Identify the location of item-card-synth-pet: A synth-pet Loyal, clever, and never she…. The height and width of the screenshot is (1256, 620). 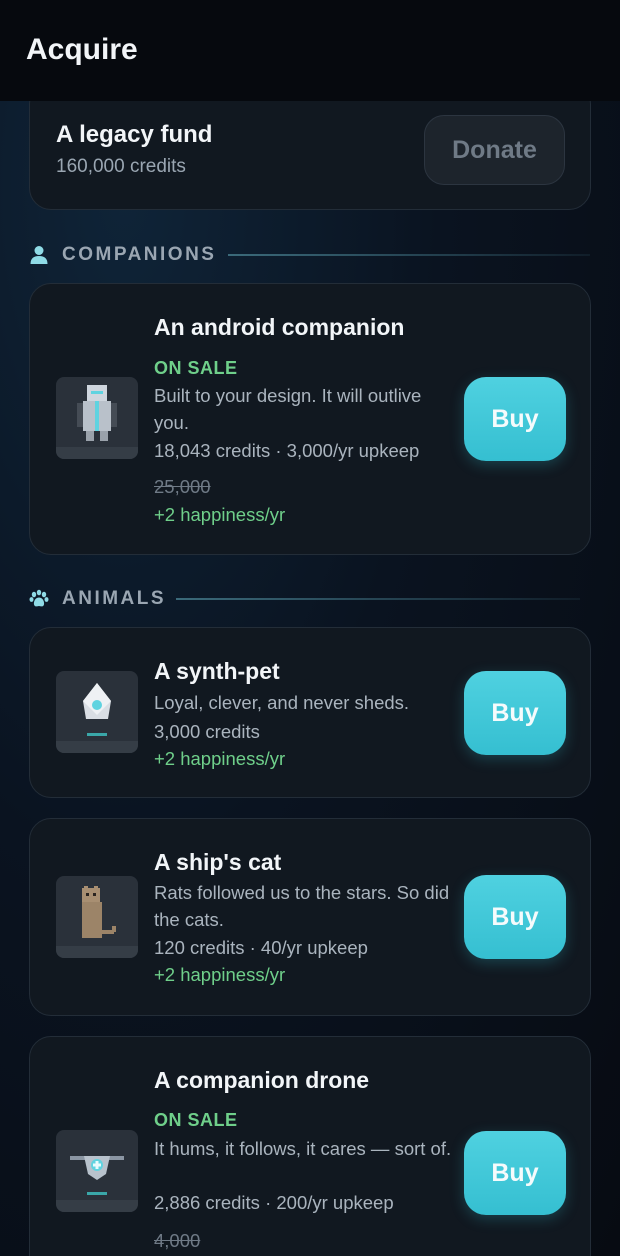
(310, 712).